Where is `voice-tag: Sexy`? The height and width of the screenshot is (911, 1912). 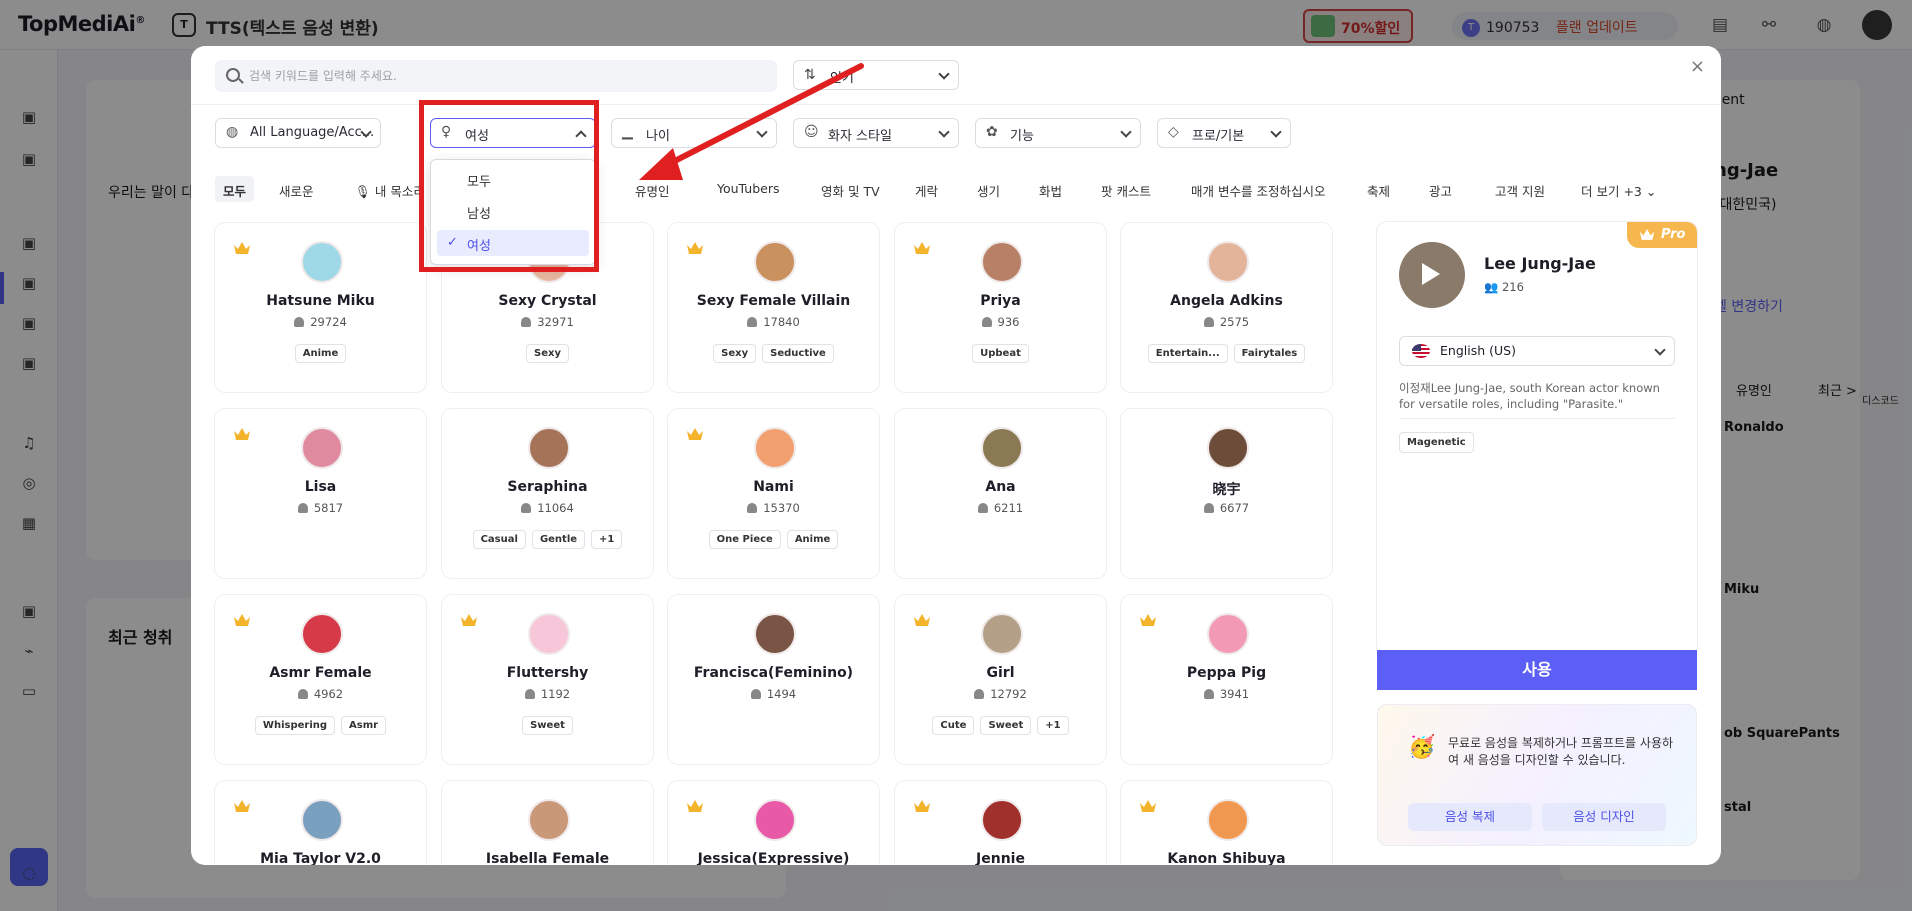 voice-tag: Sexy is located at coordinates (735, 353).